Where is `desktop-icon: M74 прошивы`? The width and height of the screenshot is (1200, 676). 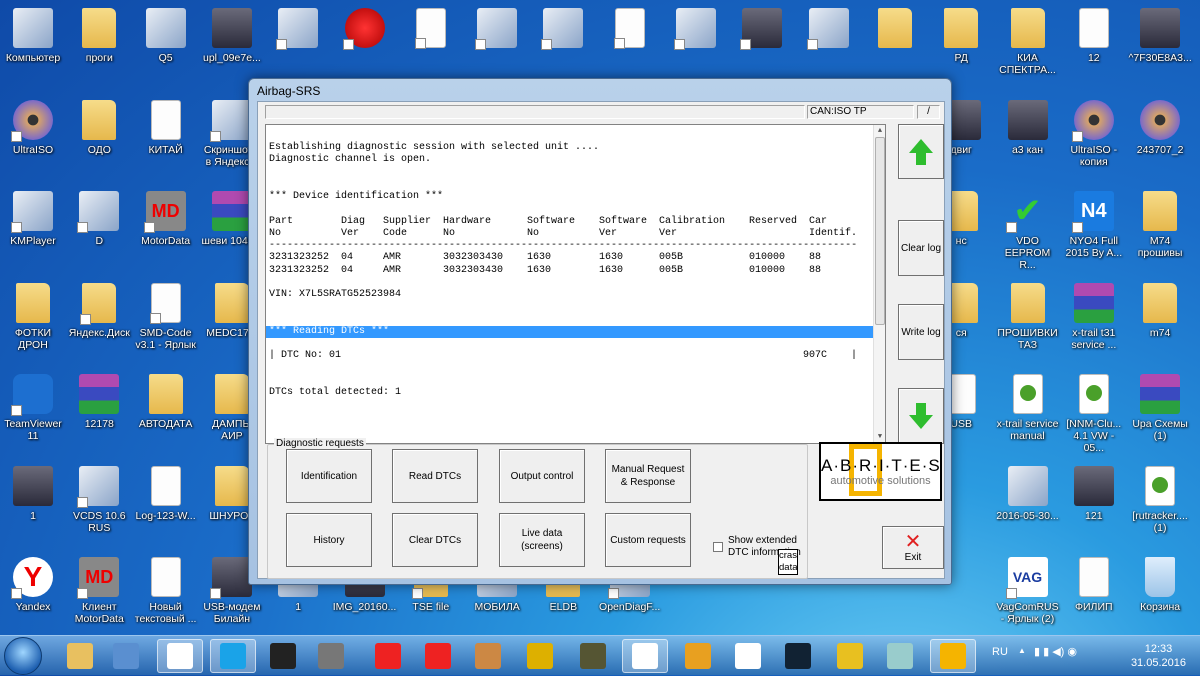 desktop-icon: M74 прошивы is located at coordinates (1160, 231).